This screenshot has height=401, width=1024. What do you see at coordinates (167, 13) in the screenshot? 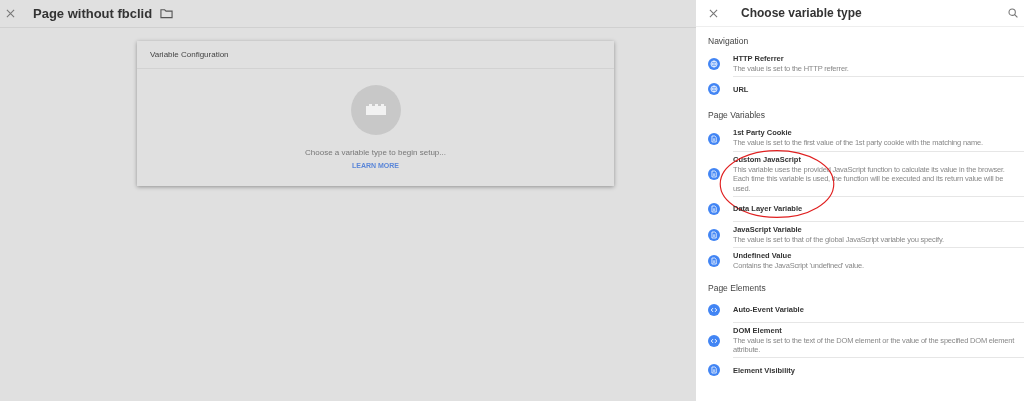
I see `folder-icon` at bounding box center [167, 13].